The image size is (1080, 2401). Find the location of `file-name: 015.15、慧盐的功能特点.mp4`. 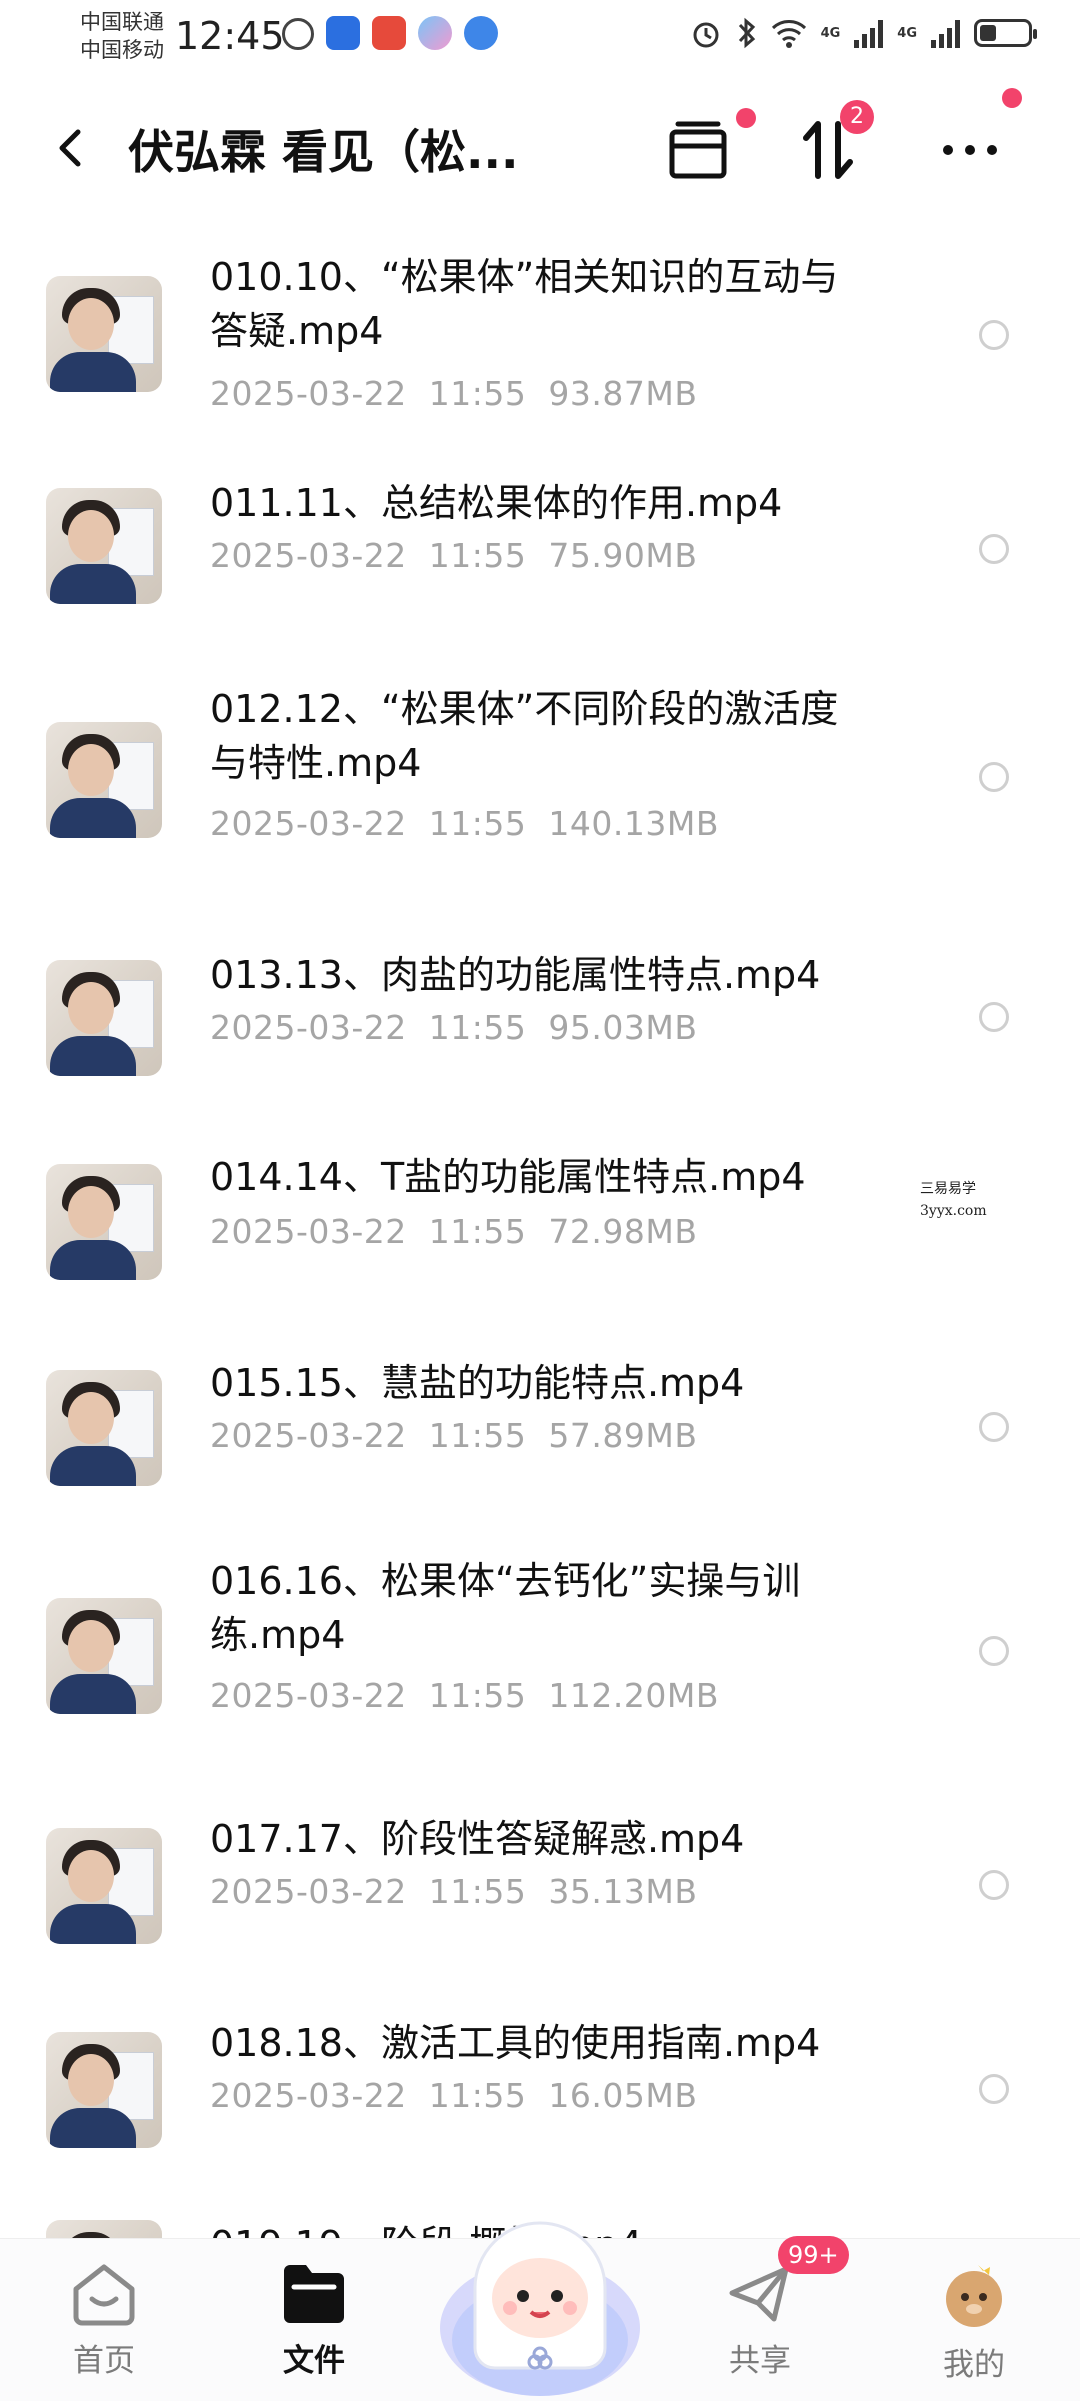

file-name: 015.15、慧盐的功能特点.mp4 is located at coordinates (477, 1383).